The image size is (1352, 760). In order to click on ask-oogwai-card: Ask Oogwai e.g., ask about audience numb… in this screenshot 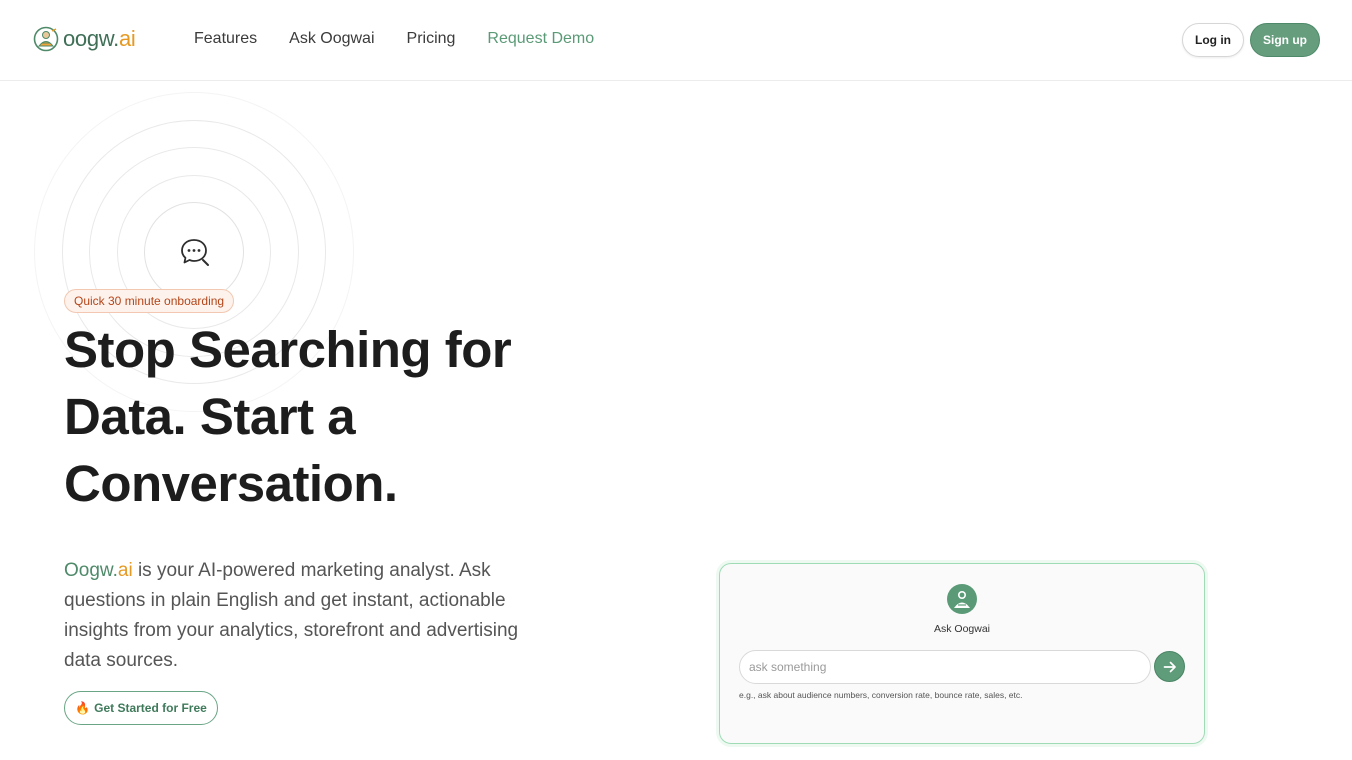, I will do `click(962, 653)`.